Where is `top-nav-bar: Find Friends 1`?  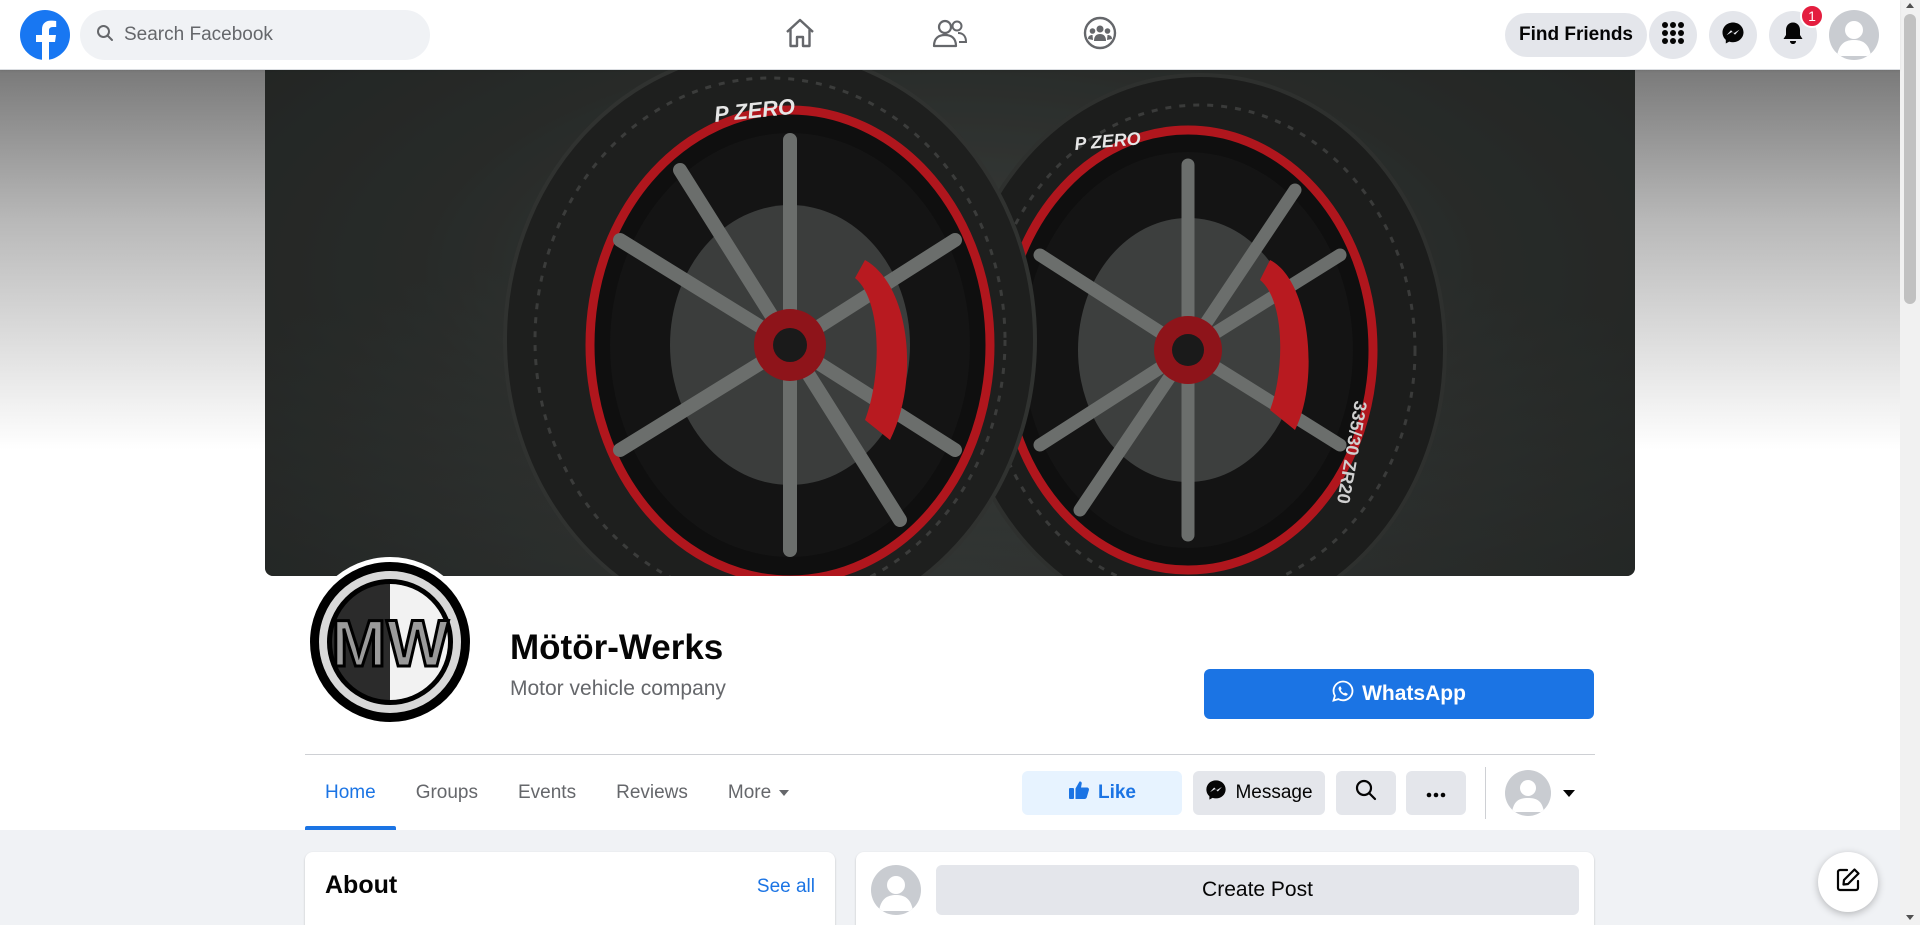 top-nav-bar: Find Friends 1 is located at coordinates (950, 35).